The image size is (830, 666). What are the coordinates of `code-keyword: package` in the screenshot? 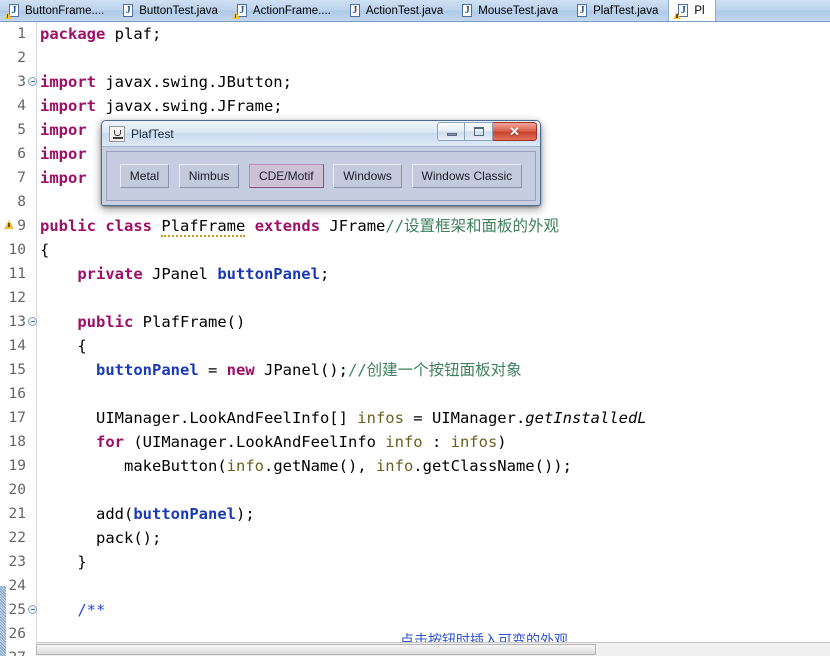 It's located at (73, 34).